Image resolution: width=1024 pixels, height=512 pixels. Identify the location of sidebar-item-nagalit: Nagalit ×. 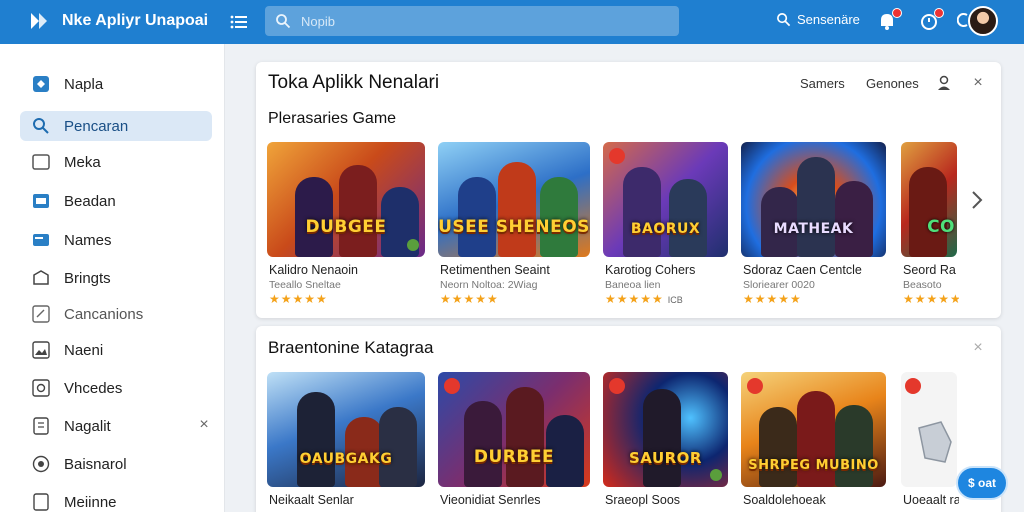
(116, 426).